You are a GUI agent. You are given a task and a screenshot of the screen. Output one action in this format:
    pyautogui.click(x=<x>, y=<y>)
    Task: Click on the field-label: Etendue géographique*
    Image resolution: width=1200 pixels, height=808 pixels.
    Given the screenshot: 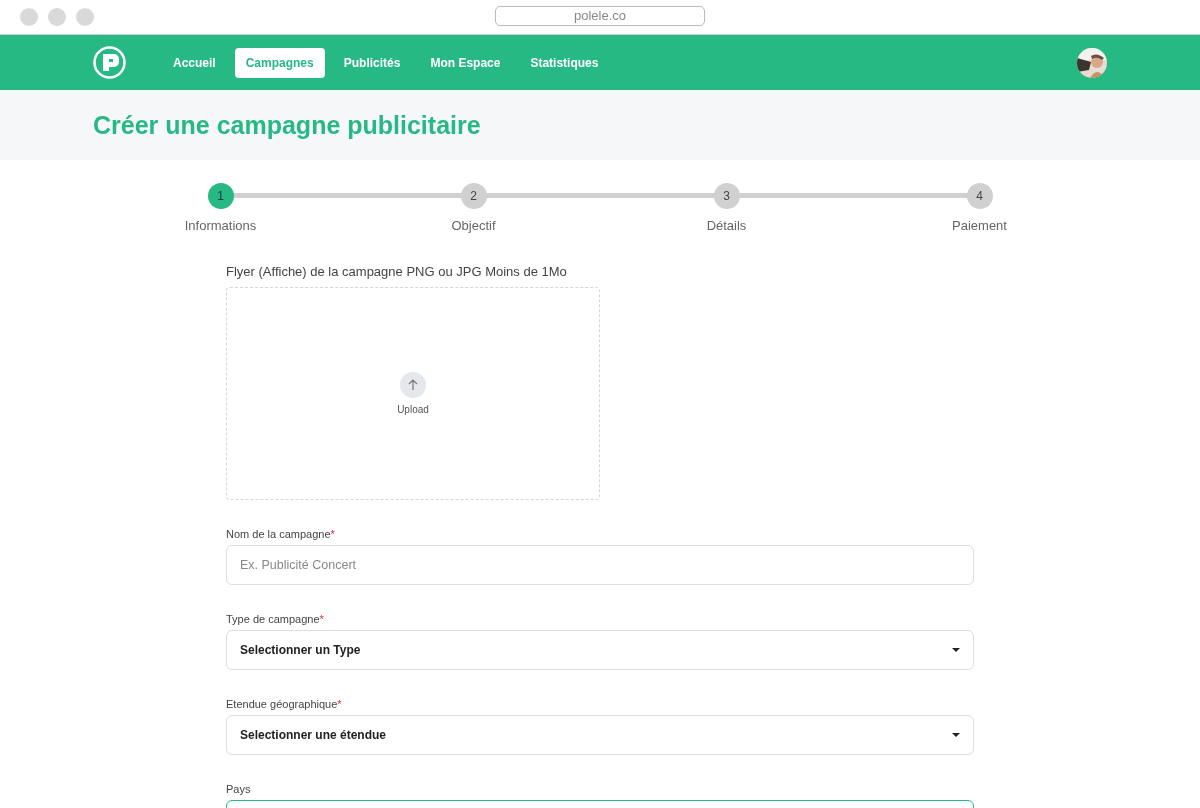 What is the action you would take?
    pyautogui.click(x=284, y=704)
    